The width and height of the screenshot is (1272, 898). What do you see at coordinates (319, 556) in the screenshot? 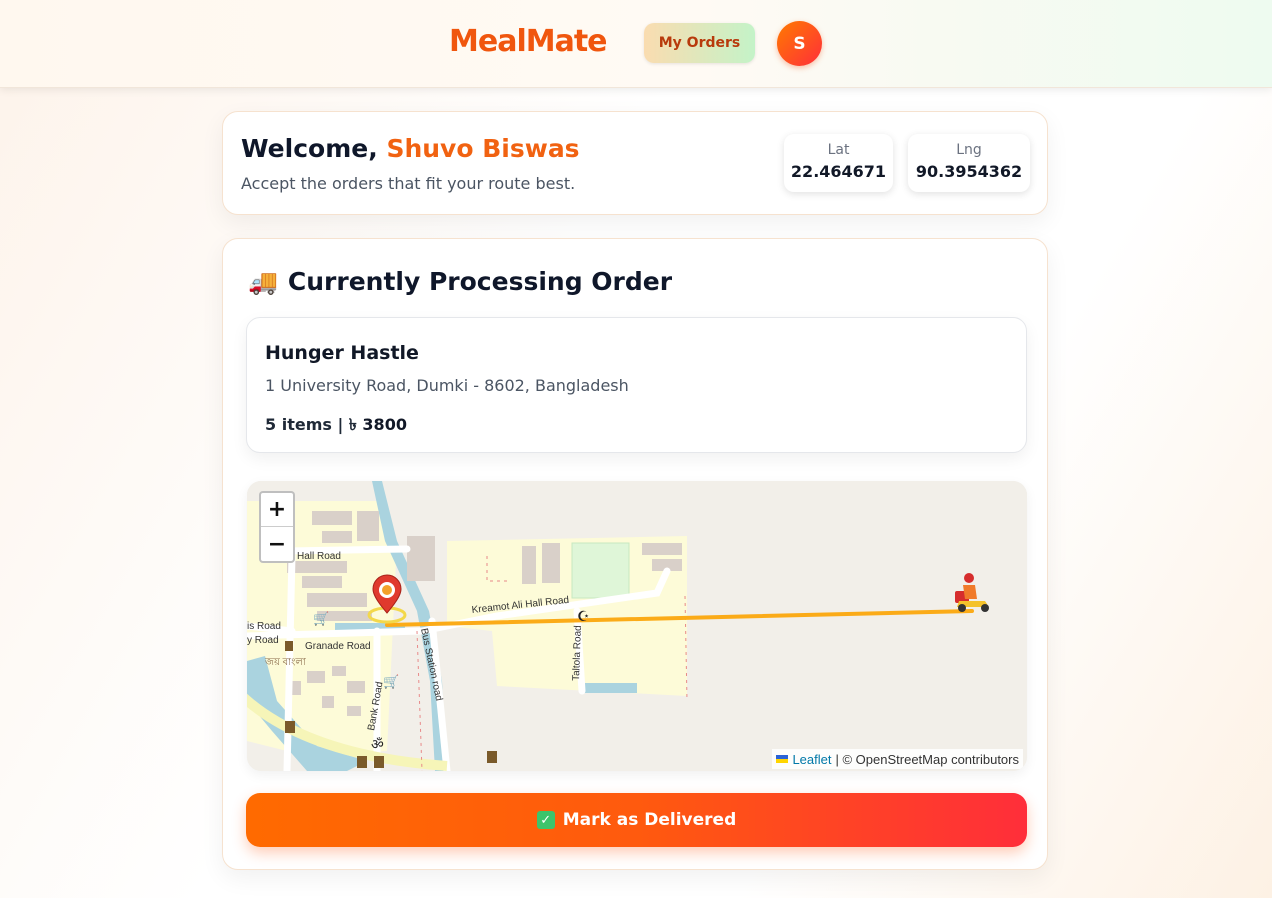
I see `label-hall-road: Hall Road` at bounding box center [319, 556].